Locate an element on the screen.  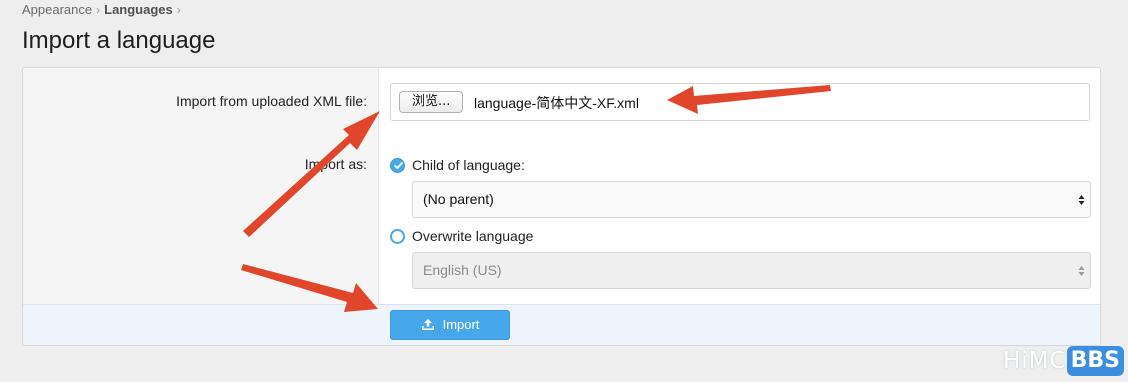
page-title: Import a language is located at coordinates (119, 40).